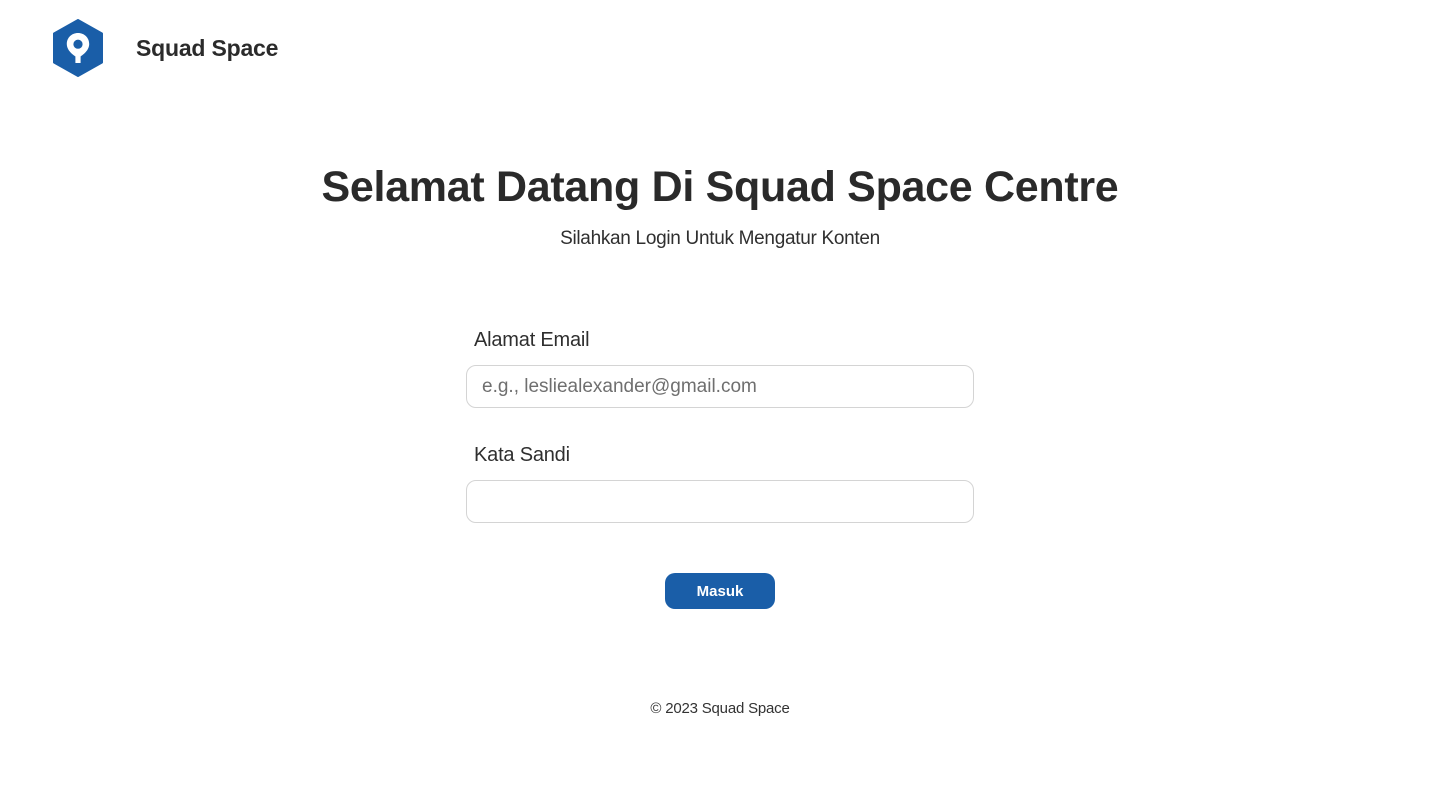  What do you see at coordinates (720, 386) in the screenshot?
I see `email-field` at bounding box center [720, 386].